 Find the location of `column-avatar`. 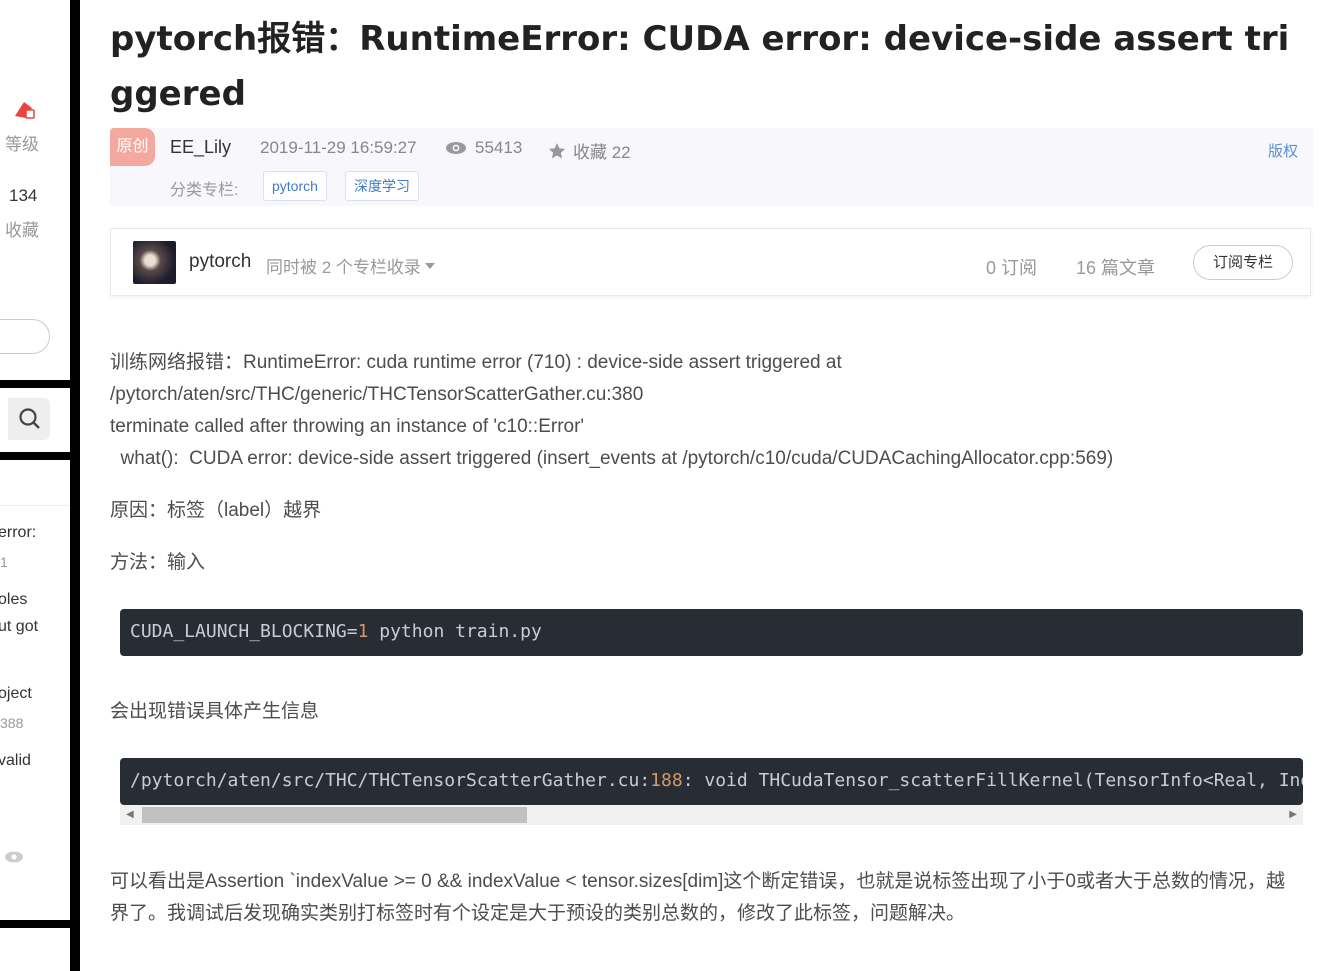

column-avatar is located at coordinates (154, 262).